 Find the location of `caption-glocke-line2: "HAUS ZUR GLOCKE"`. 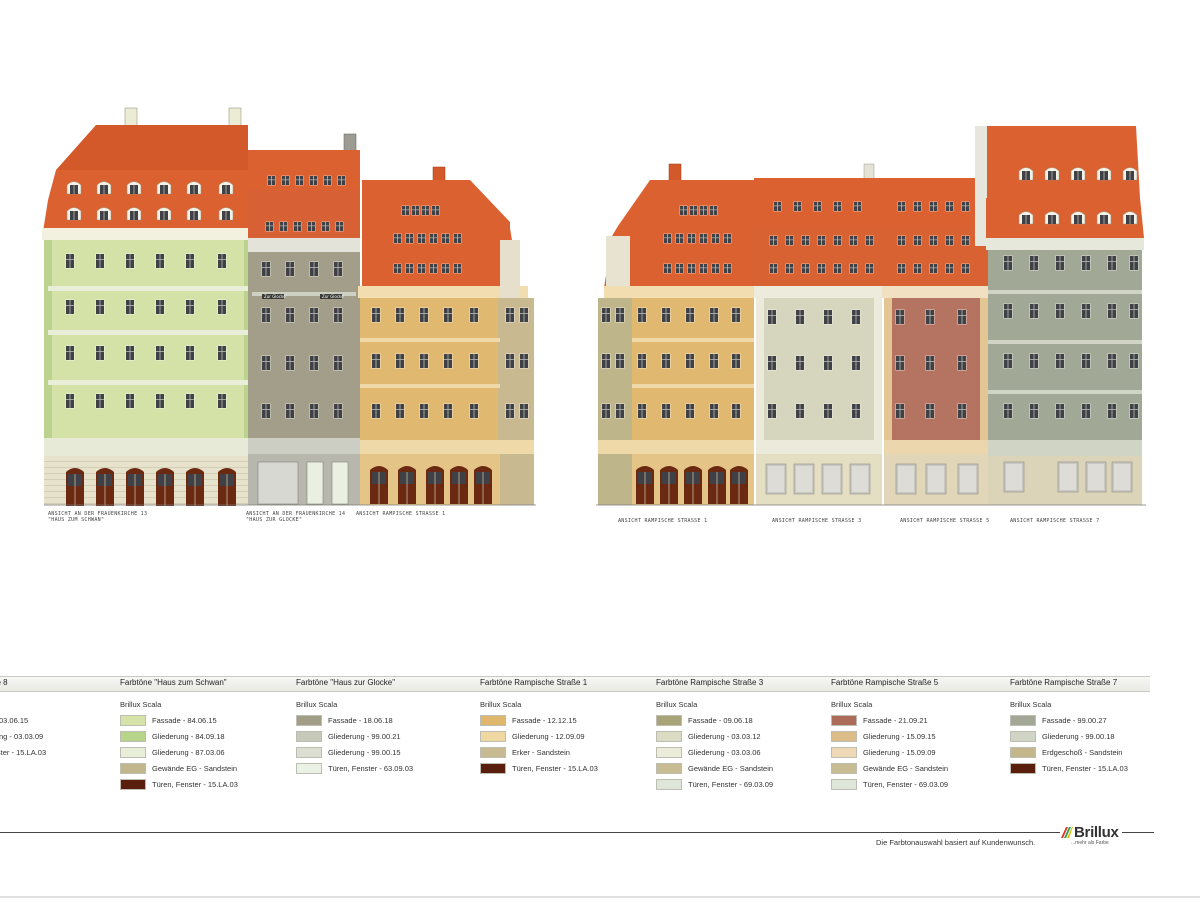

caption-glocke-line2: "HAUS ZUR GLOCKE" is located at coordinates (274, 520).